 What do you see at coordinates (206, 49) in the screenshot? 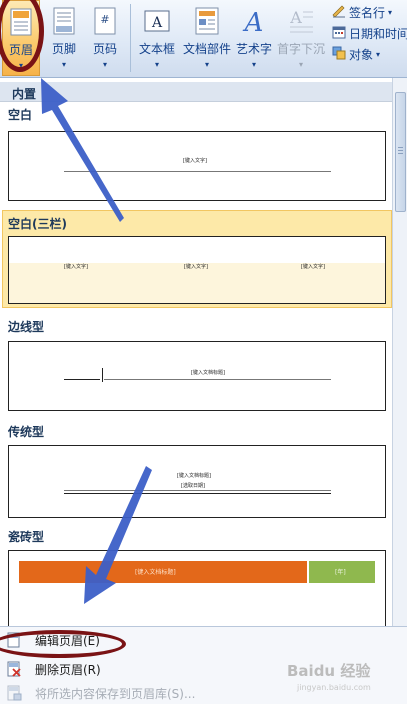
I see `quickparts-button-label: 文档部件` at bounding box center [206, 49].